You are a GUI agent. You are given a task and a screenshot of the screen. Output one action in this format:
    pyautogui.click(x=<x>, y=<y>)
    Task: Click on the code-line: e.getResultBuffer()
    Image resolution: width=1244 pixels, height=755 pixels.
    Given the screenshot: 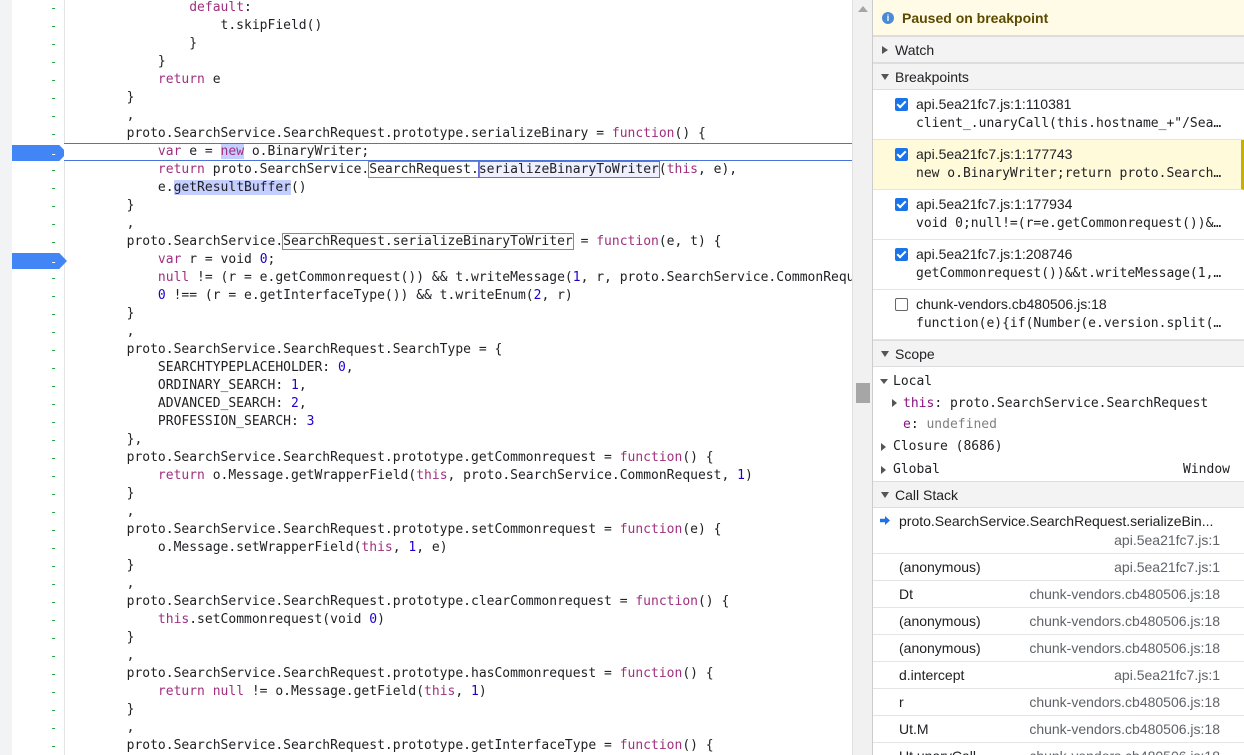 What is the action you would take?
    pyautogui.click(x=458, y=188)
    